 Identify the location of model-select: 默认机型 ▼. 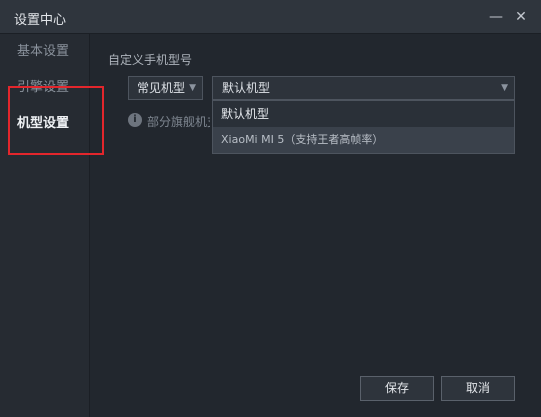
(363, 88).